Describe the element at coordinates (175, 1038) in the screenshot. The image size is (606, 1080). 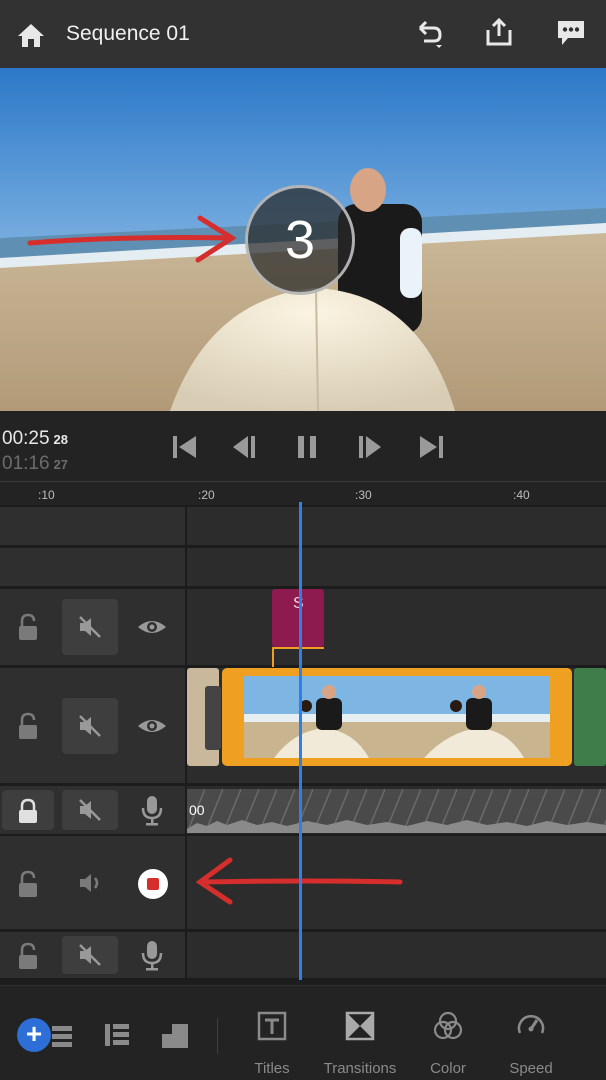
I see `crop-icon` at that location.